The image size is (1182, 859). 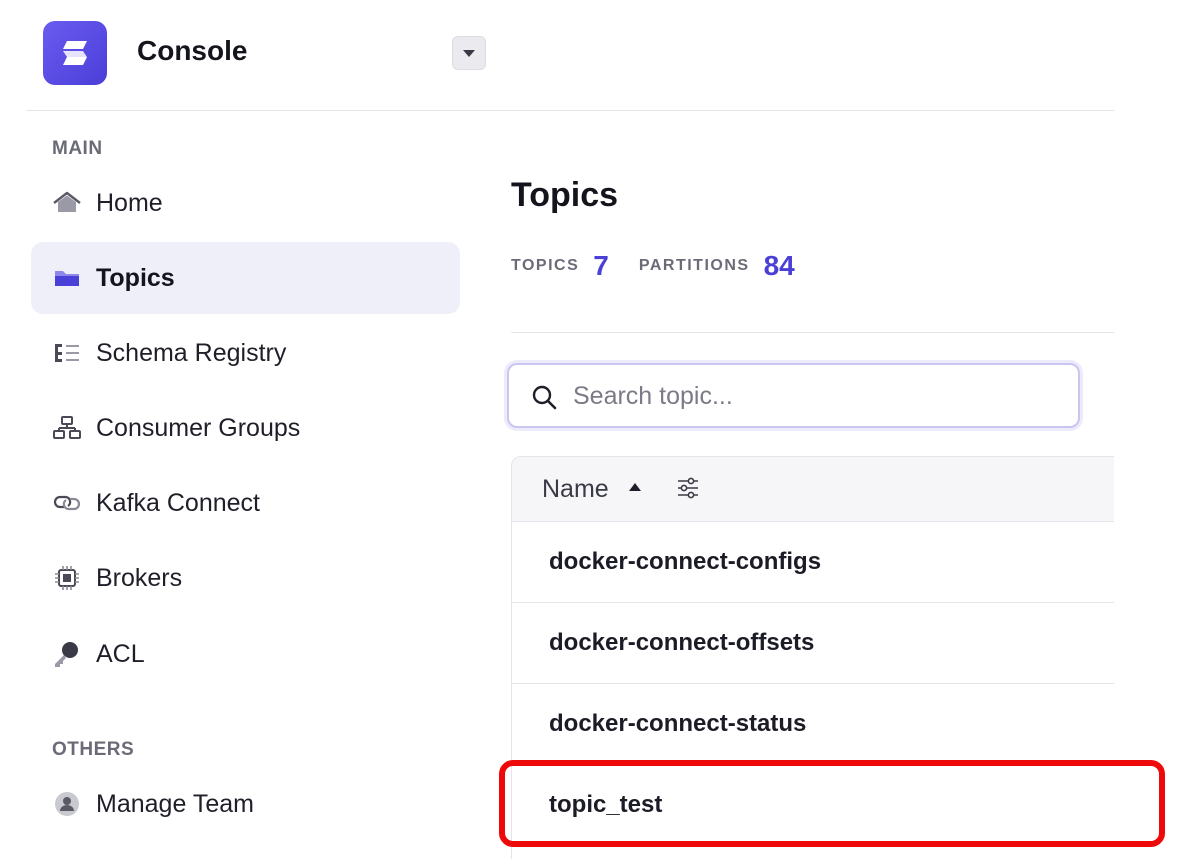 I want to click on caret-down-icon, so click(x=469, y=53).